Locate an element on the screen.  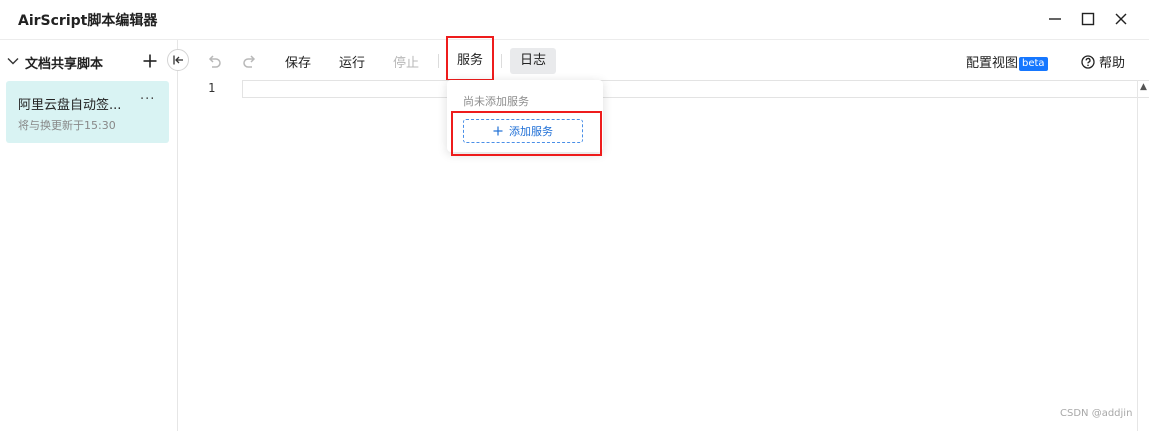
script-list-item: 阿里云盘自动签... ··· 将与换更新于15:30 is located at coordinates (87, 112).